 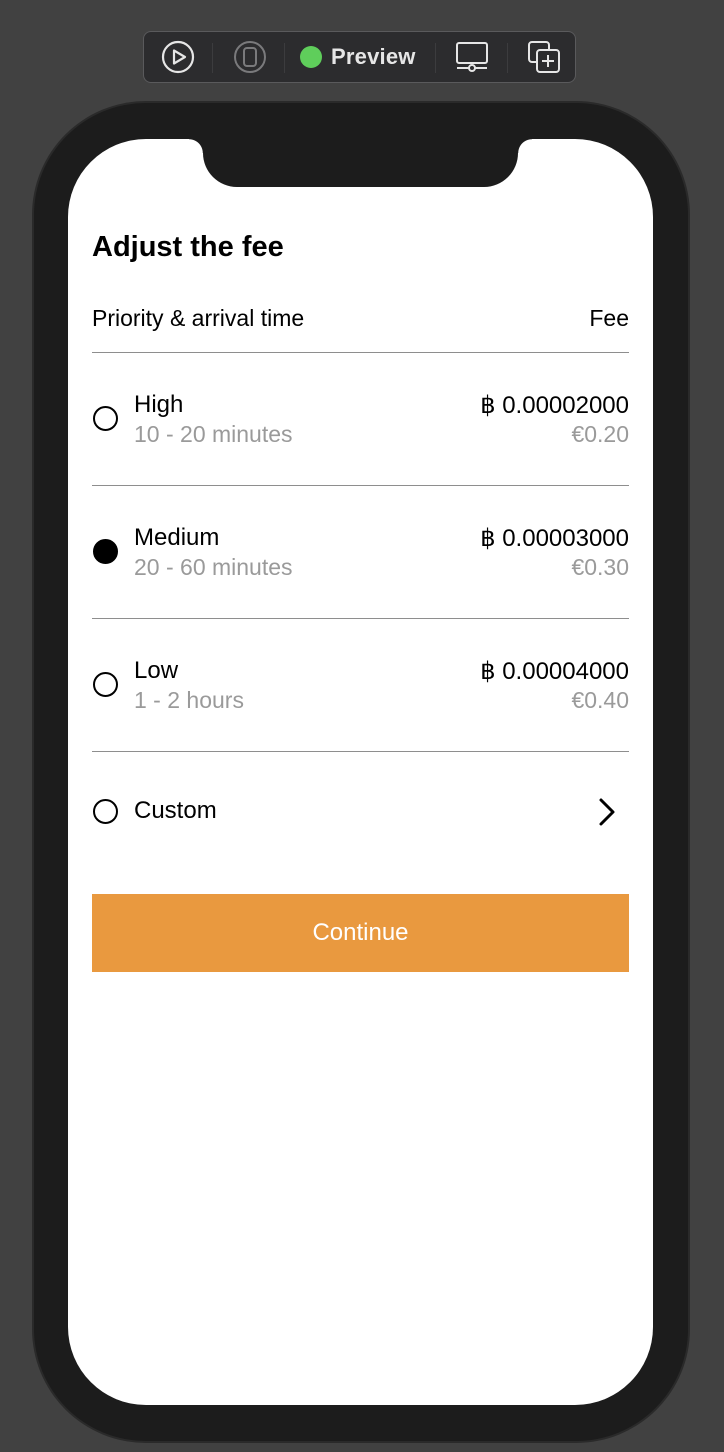 I want to click on page-title: Adjust the fee, so click(x=188, y=247).